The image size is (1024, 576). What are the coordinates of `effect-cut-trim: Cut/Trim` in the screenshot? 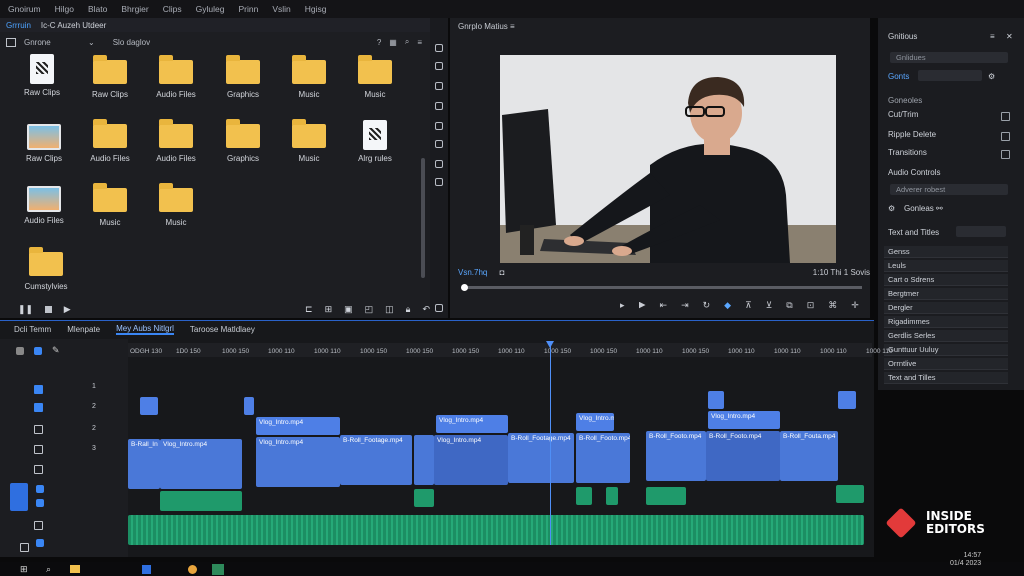 It's located at (903, 114).